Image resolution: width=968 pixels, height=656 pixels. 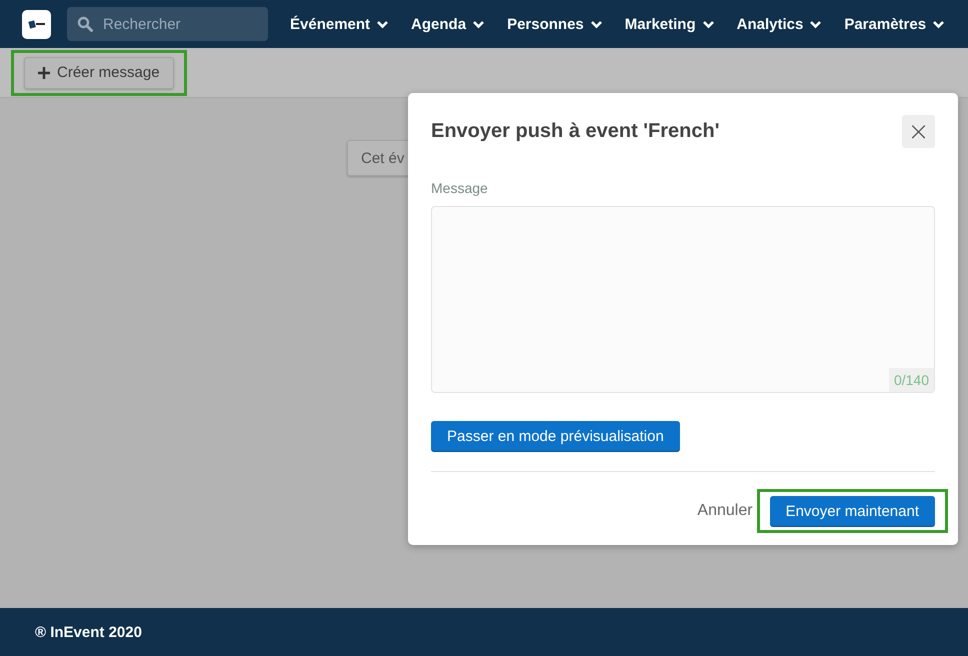 What do you see at coordinates (555, 24) in the screenshot?
I see `nav-menu: Personnes` at bounding box center [555, 24].